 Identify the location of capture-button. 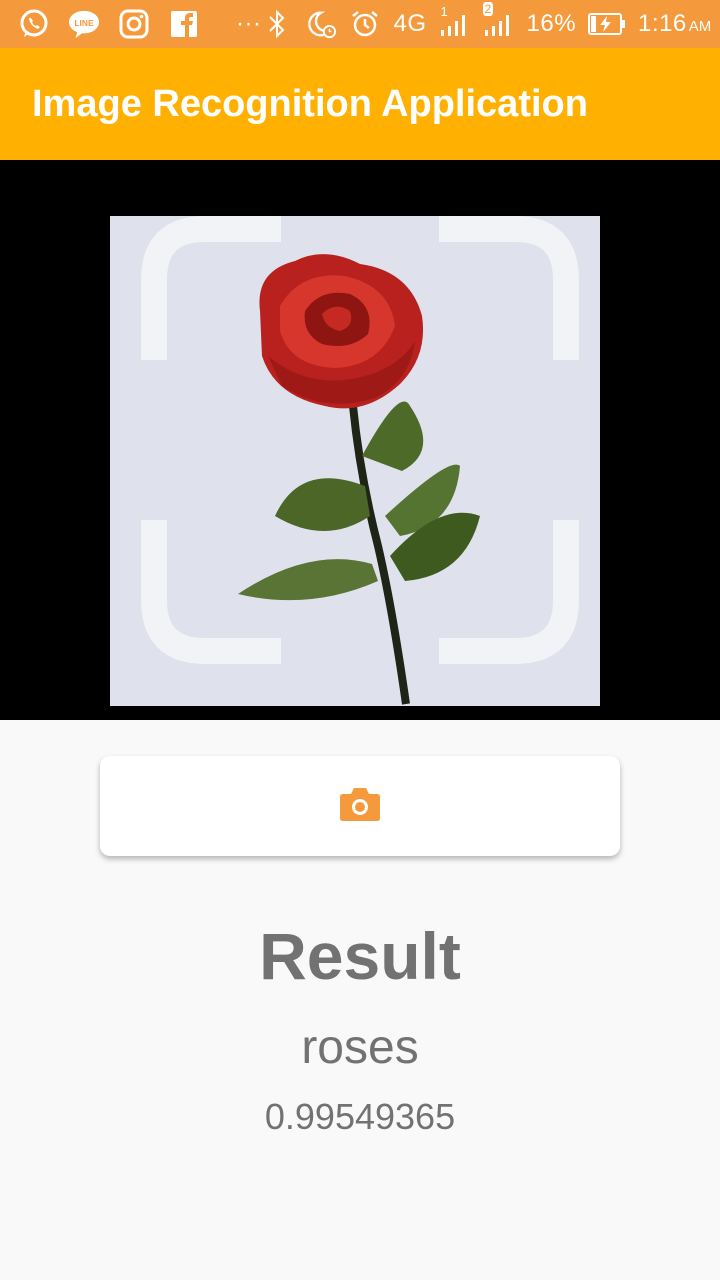
(360, 806).